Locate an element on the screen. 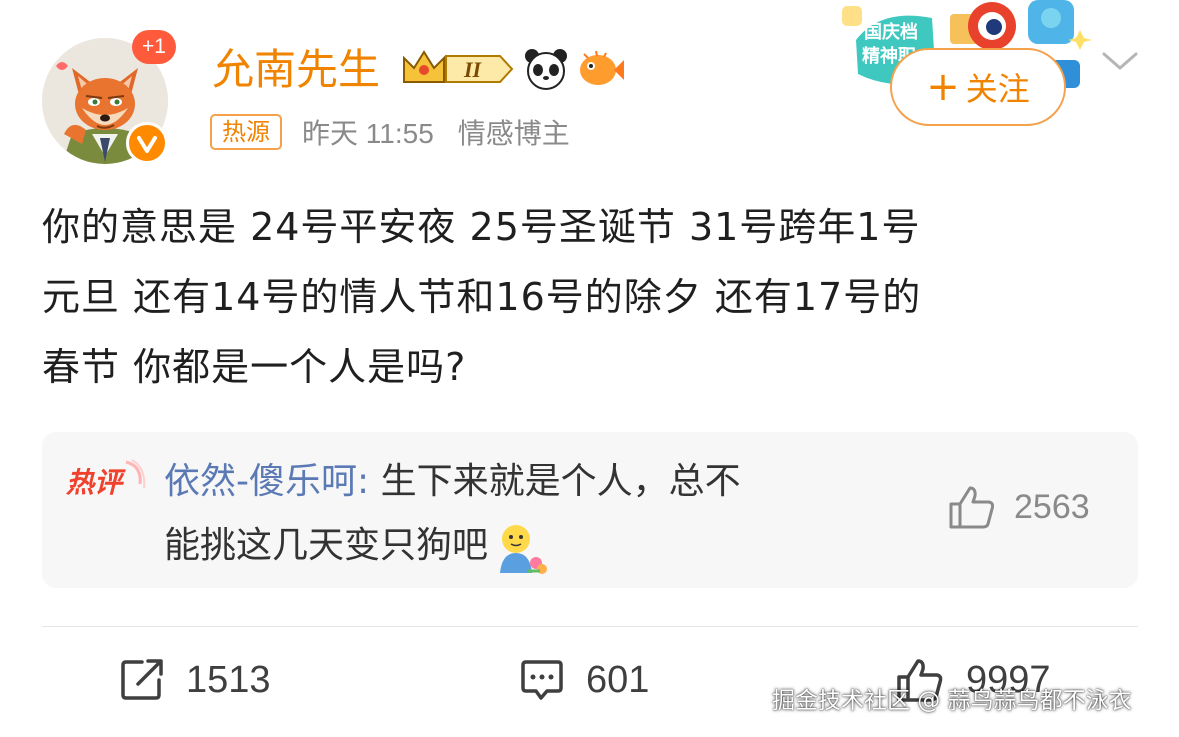 The height and width of the screenshot is (737, 1179). comment-text-line-2: 能挑这几天变只狗吧 is located at coordinates (326, 545).